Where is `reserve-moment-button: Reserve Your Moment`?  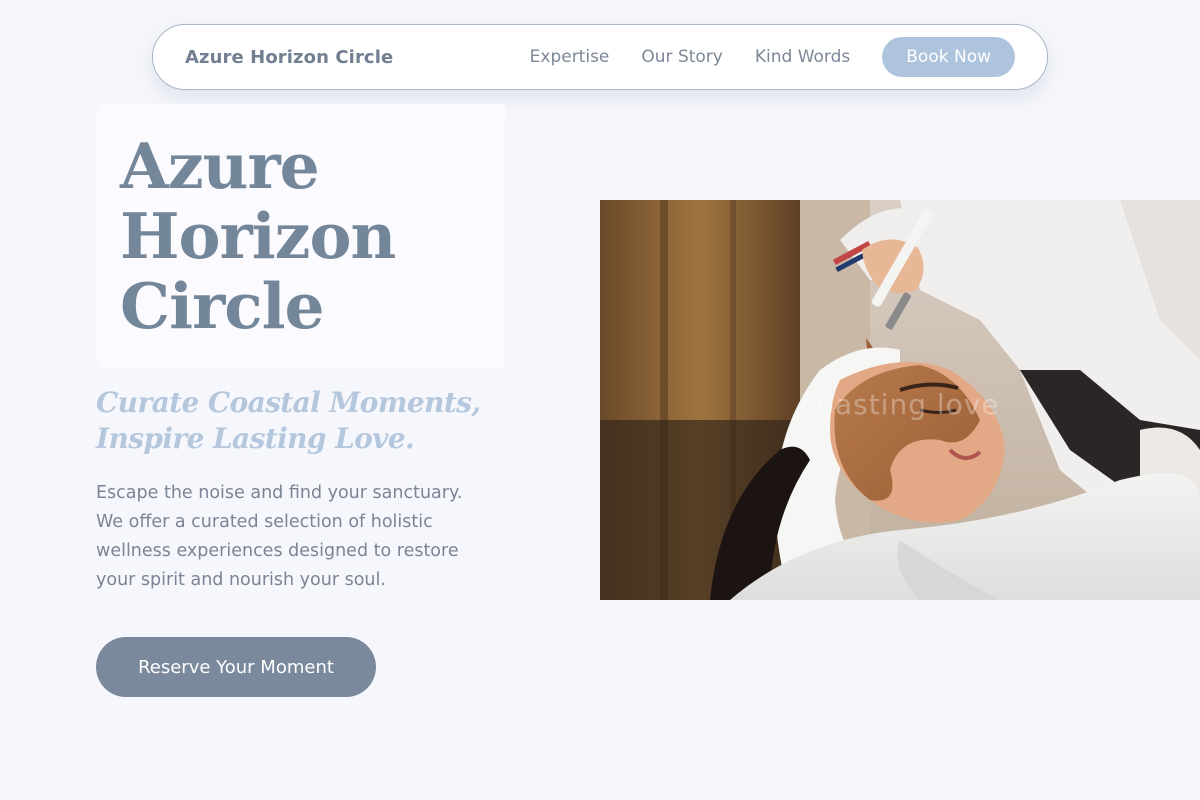 reserve-moment-button: Reserve Your Moment is located at coordinates (236, 667).